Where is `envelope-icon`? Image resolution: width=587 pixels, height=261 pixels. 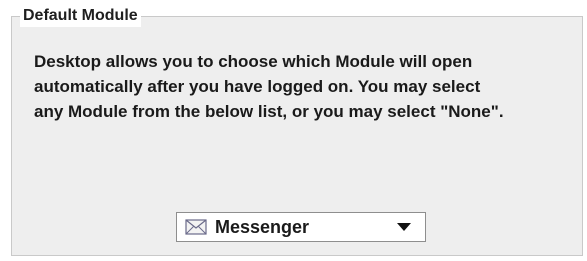
envelope-icon is located at coordinates (196, 227).